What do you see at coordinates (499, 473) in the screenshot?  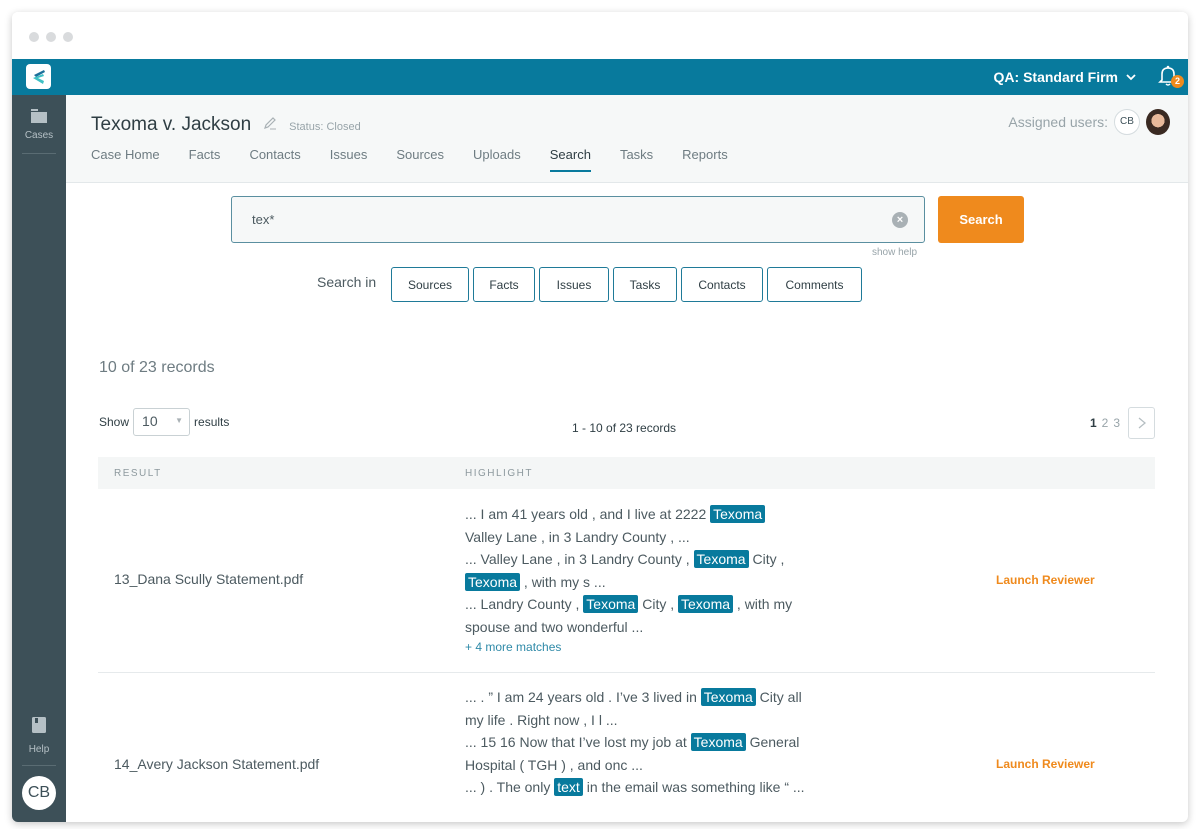 I see `column-header-highlight: HIGHLIGHT` at bounding box center [499, 473].